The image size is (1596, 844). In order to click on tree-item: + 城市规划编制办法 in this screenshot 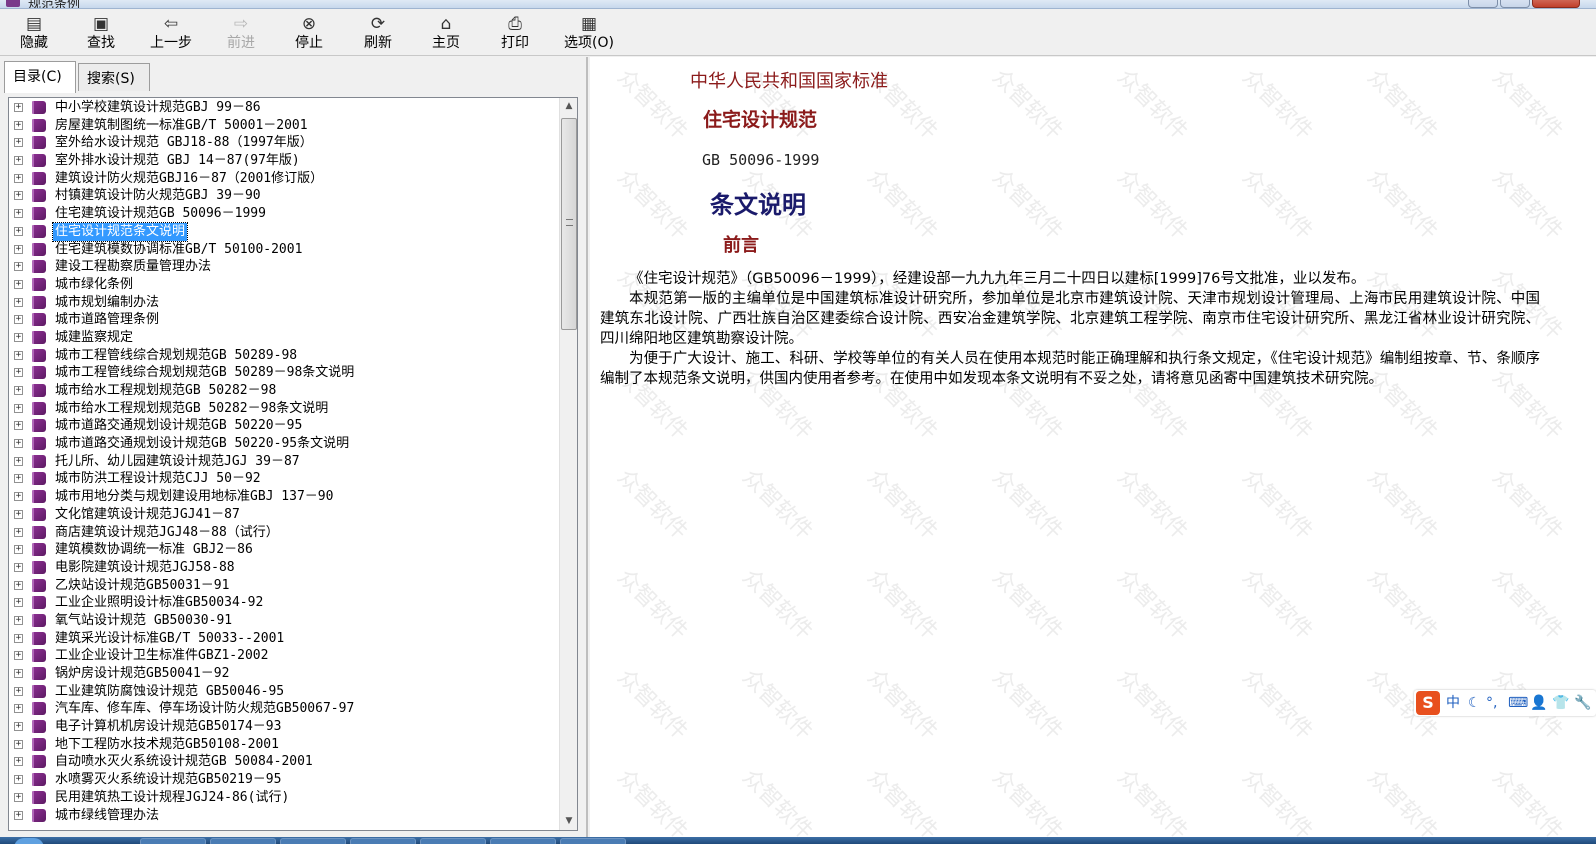, I will do `click(281, 303)`.